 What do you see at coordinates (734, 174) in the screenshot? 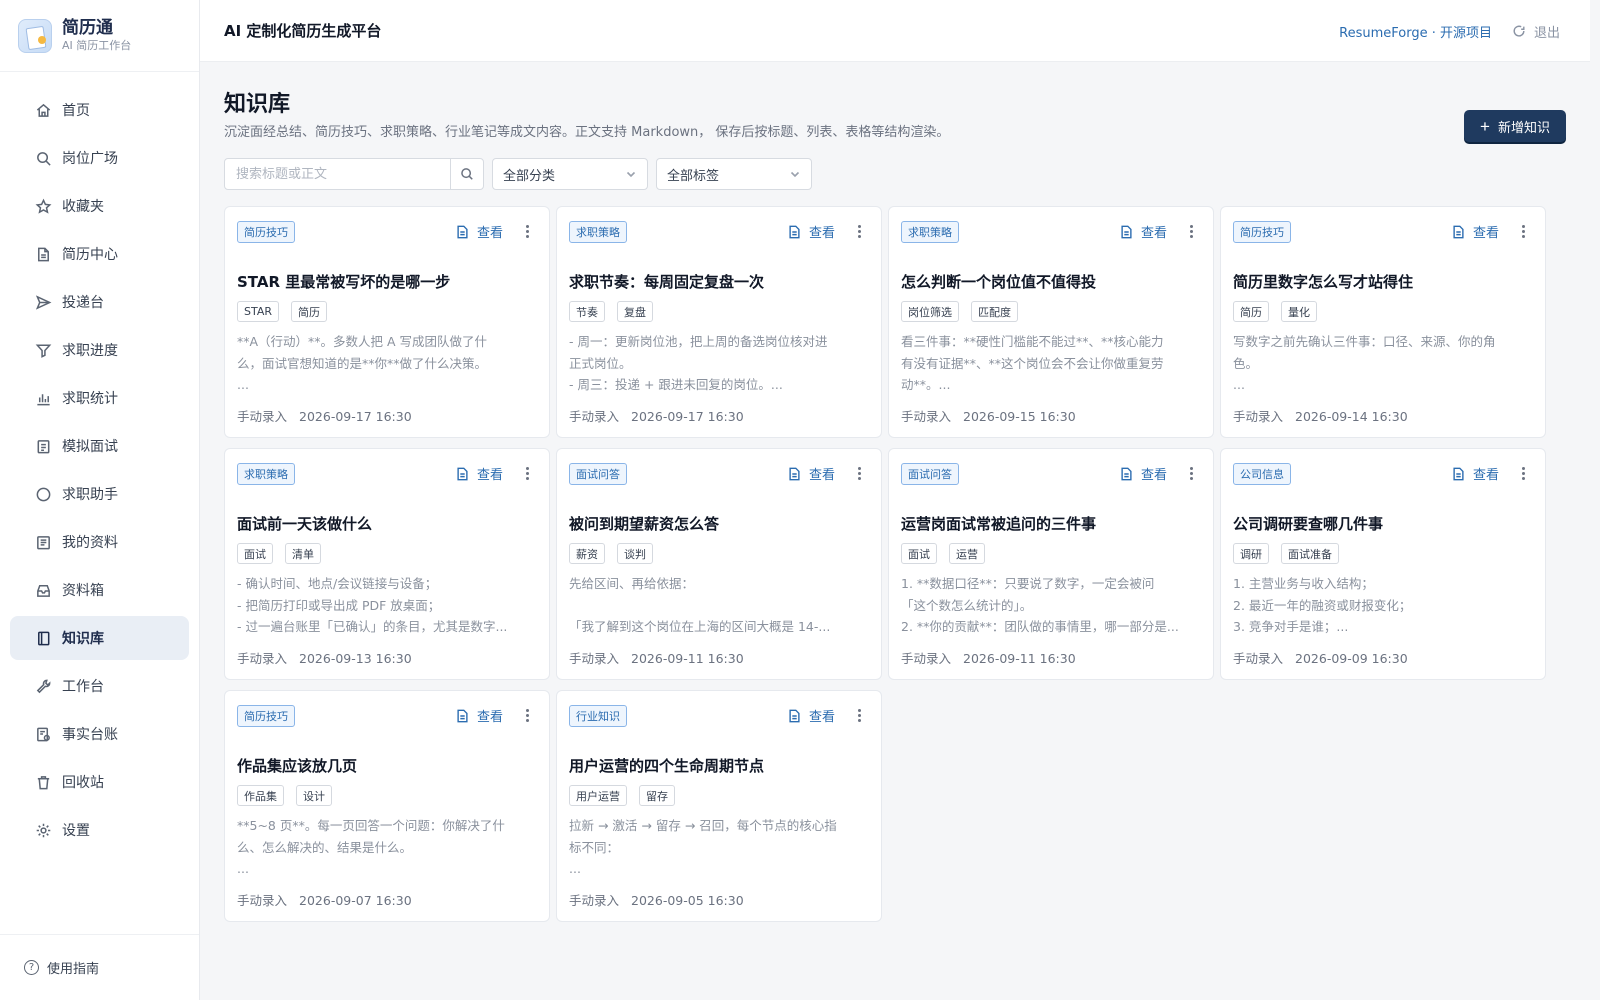
I see `tag-select: 全部标签` at bounding box center [734, 174].